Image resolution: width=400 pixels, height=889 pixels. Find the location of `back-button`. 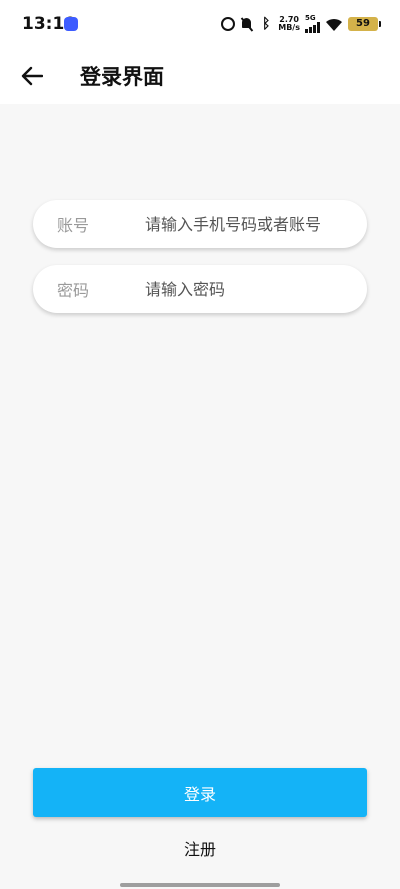

back-button is located at coordinates (32, 76).